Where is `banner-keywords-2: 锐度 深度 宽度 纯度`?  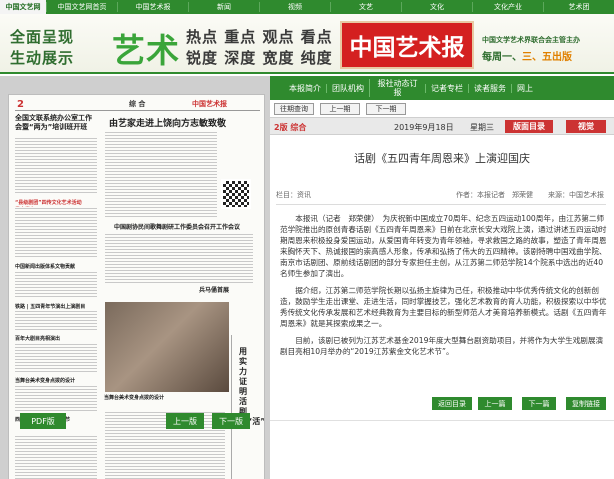 banner-keywords-2: 锐度 深度 宽度 纯度 is located at coordinates (259, 58).